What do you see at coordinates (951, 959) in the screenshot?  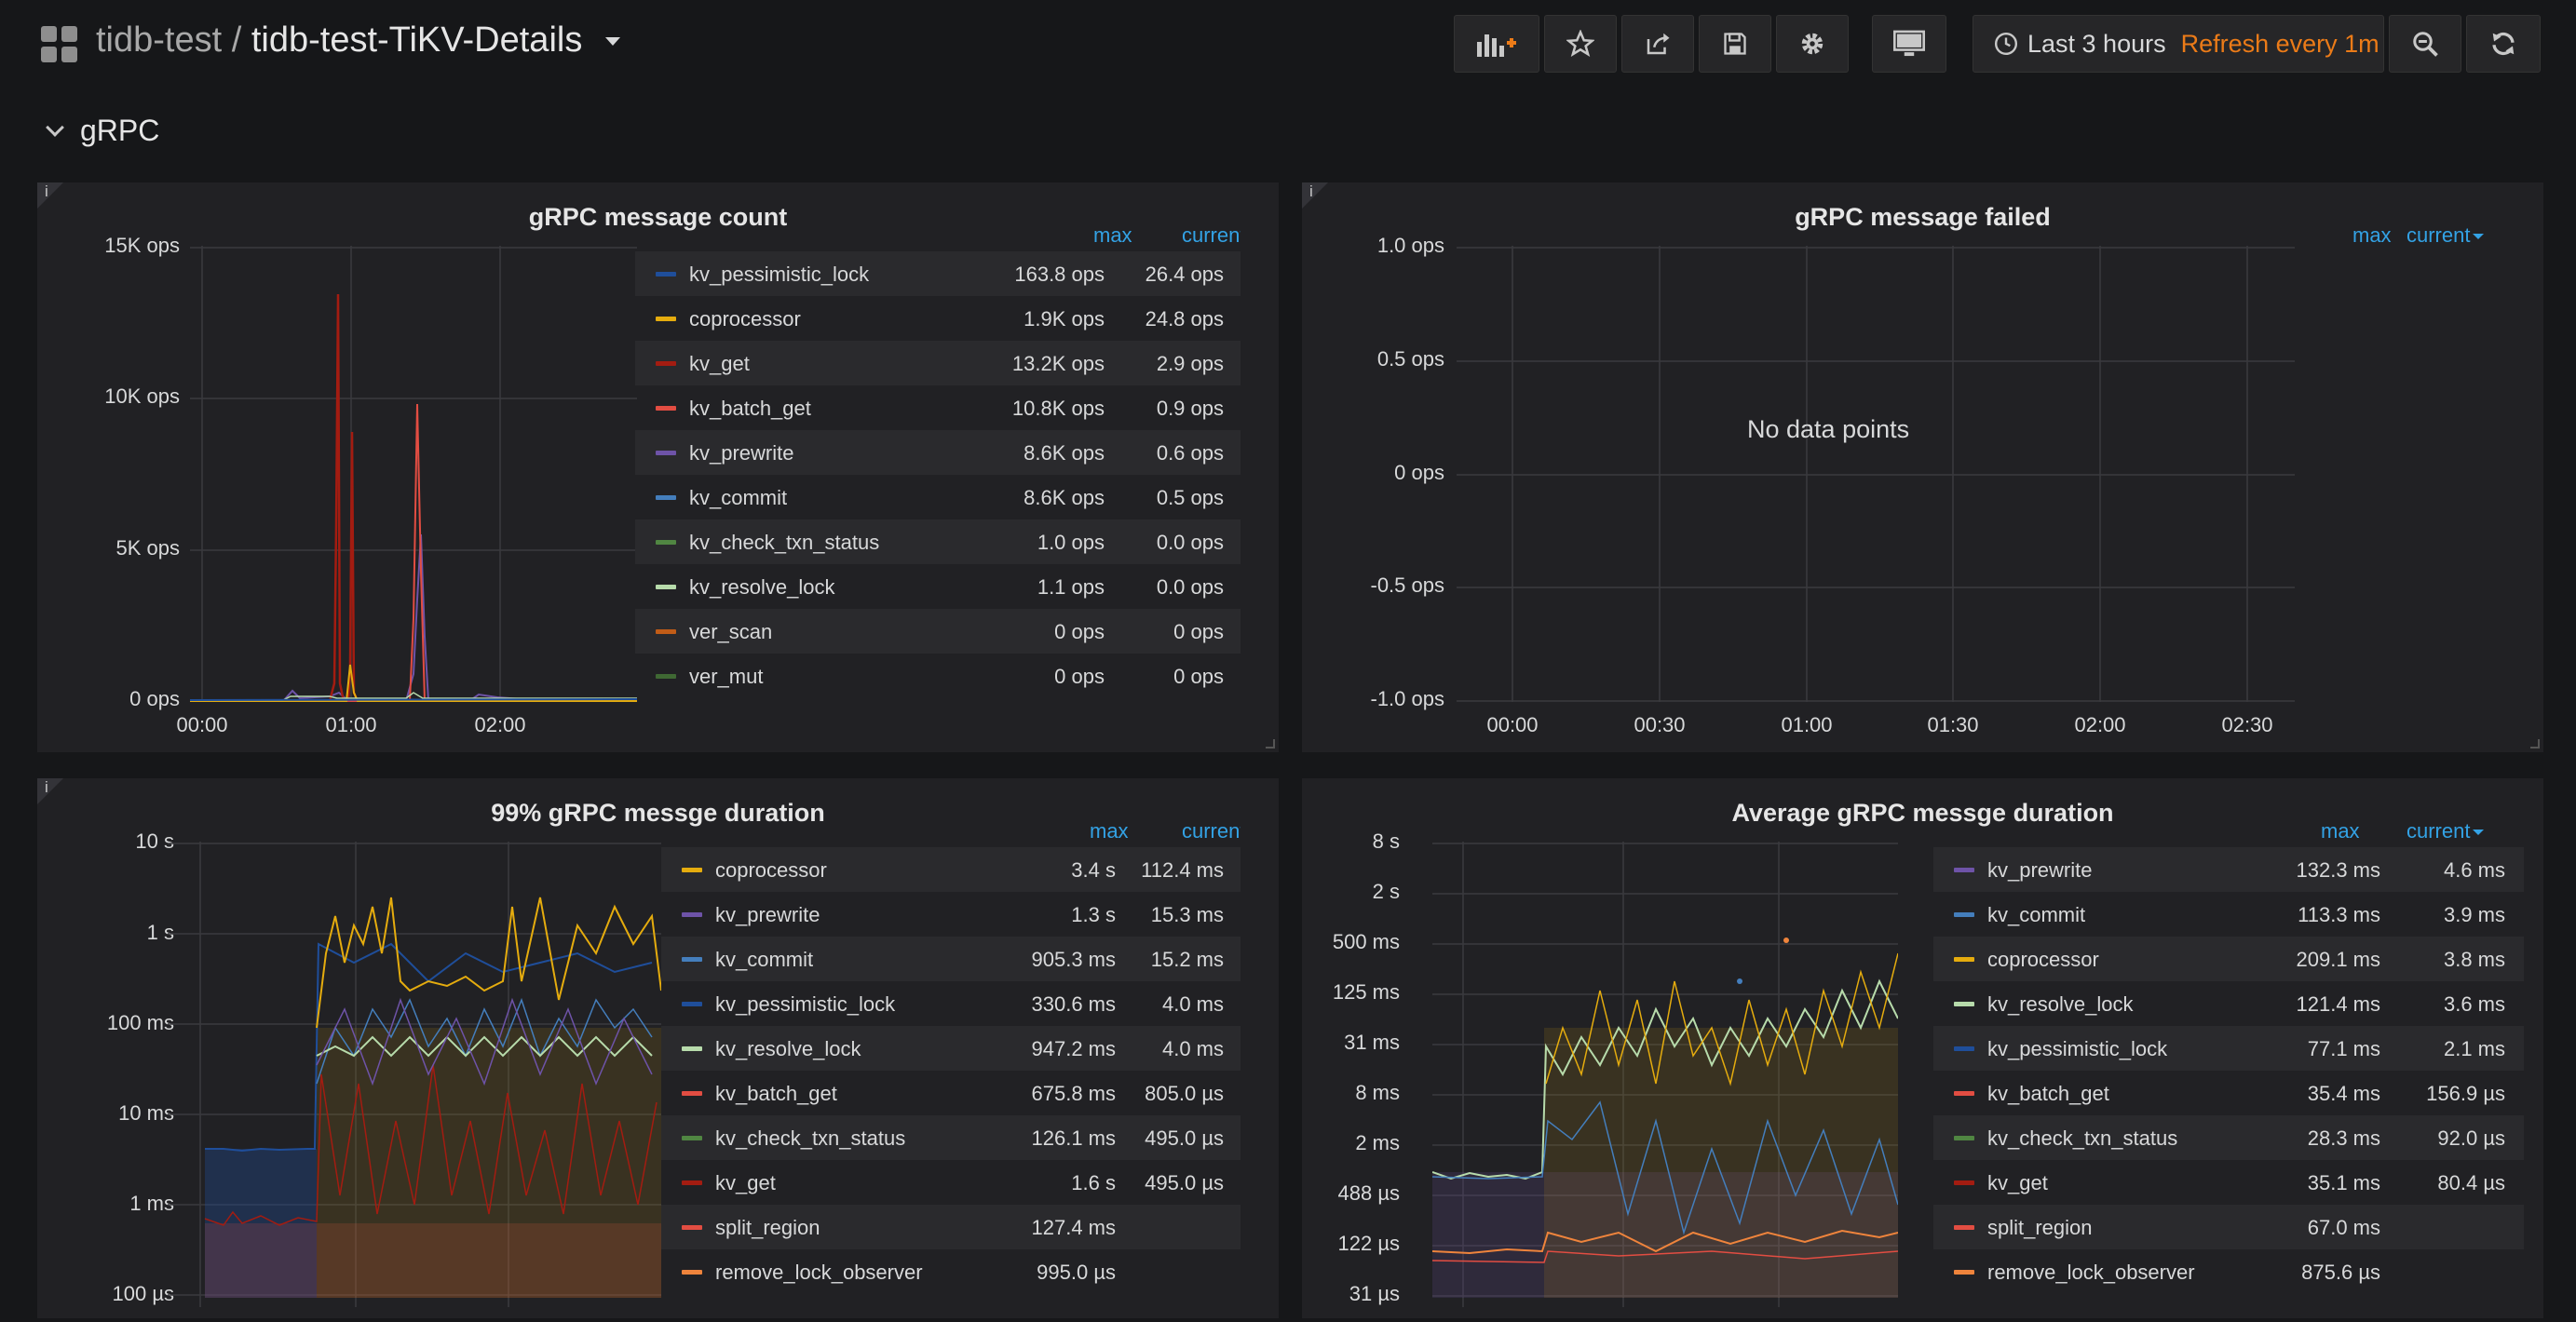 I see `legend-item-kv-commit: kv_commit 905.3 ms 15.2 ms` at bounding box center [951, 959].